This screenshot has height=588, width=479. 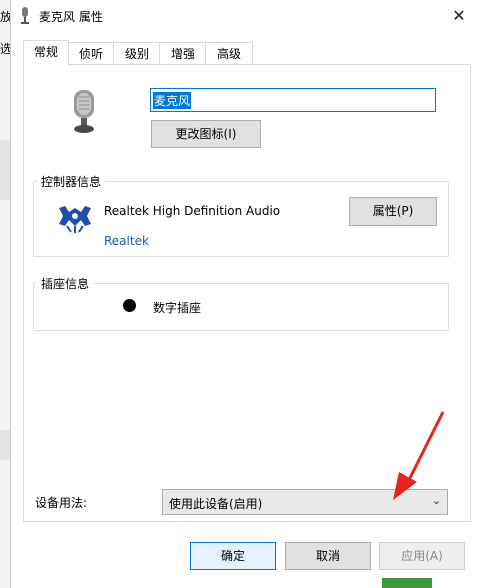 I want to click on device-usage-value: 使用此设备(启用), so click(x=216, y=504).